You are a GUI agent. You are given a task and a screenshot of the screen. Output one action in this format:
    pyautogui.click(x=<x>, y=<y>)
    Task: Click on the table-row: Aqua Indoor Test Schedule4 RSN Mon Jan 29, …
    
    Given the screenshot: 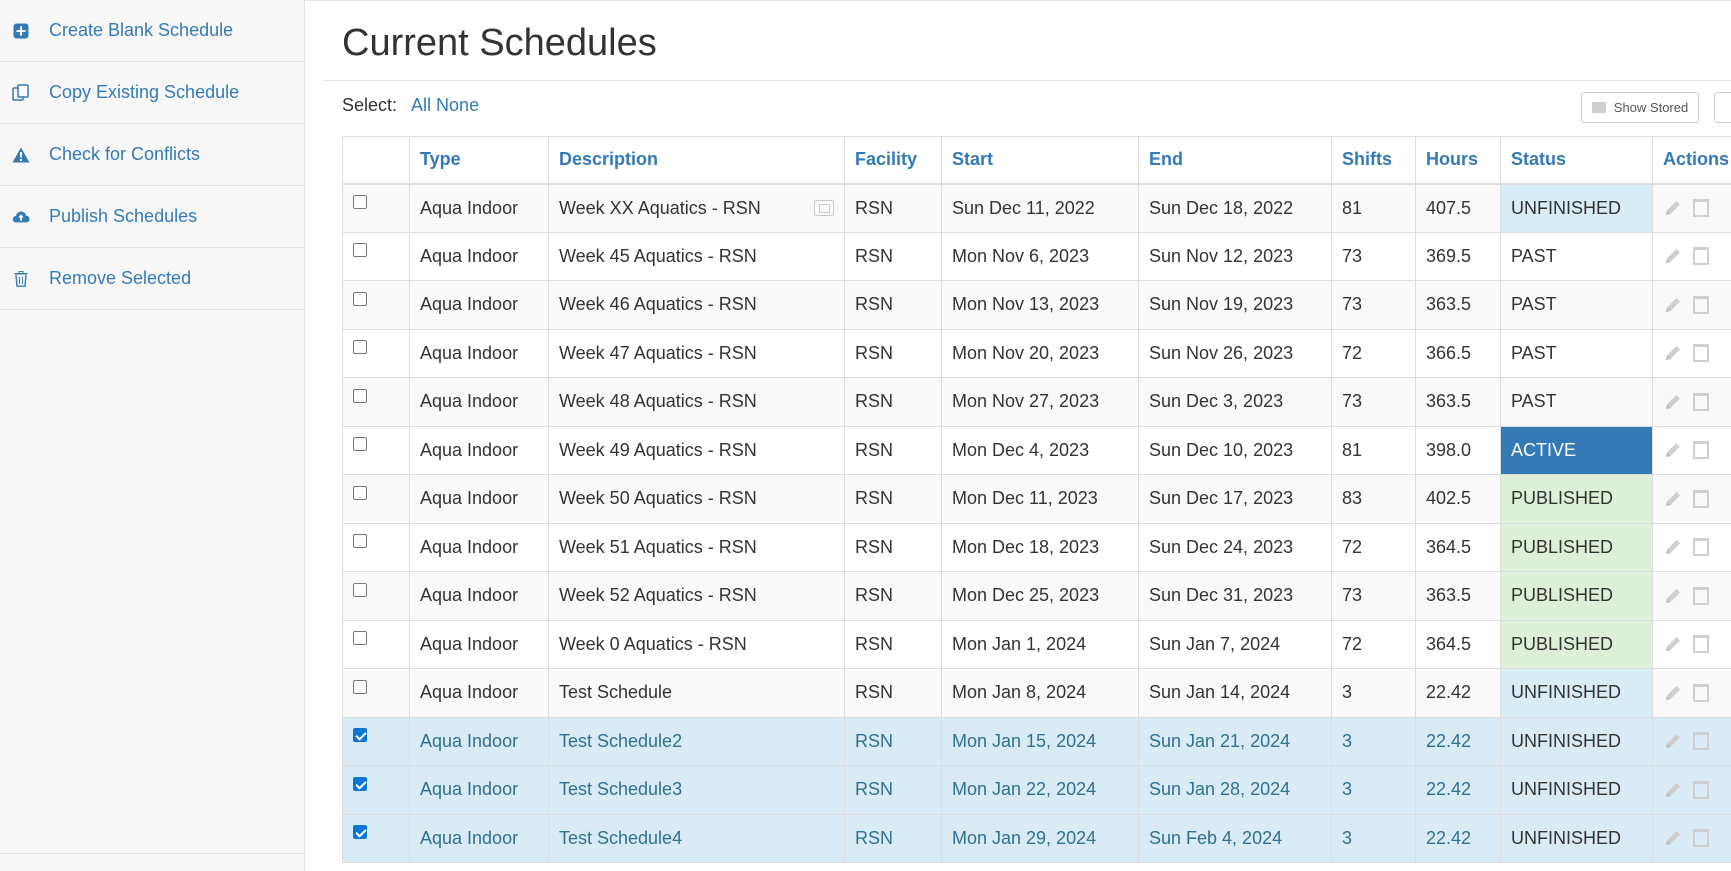 What is the action you would take?
    pyautogui.click(x=1036, y=838)
    